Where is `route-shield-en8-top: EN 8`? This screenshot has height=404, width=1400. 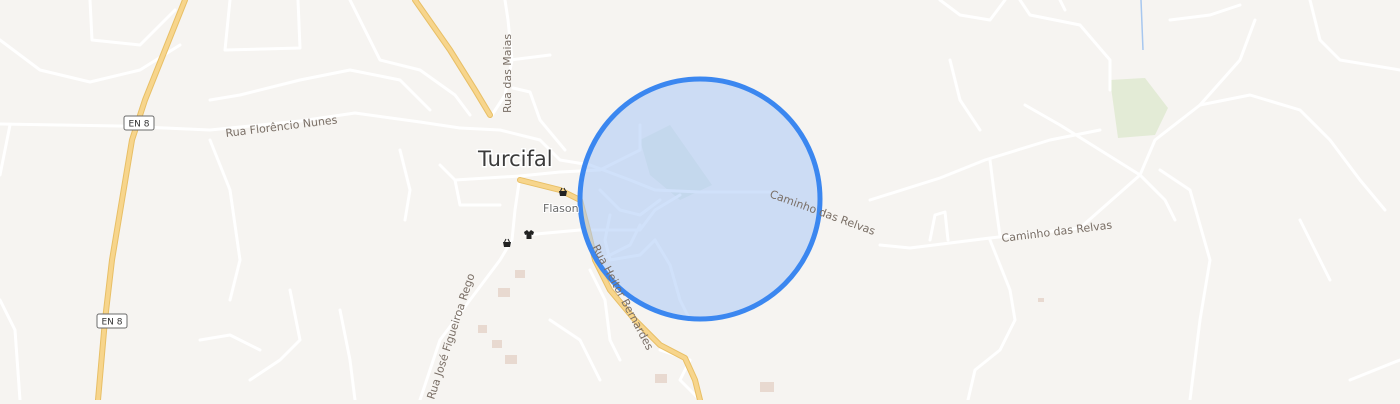
route-shield-en8-top: EN 8 is located at coordinates (139, 123).